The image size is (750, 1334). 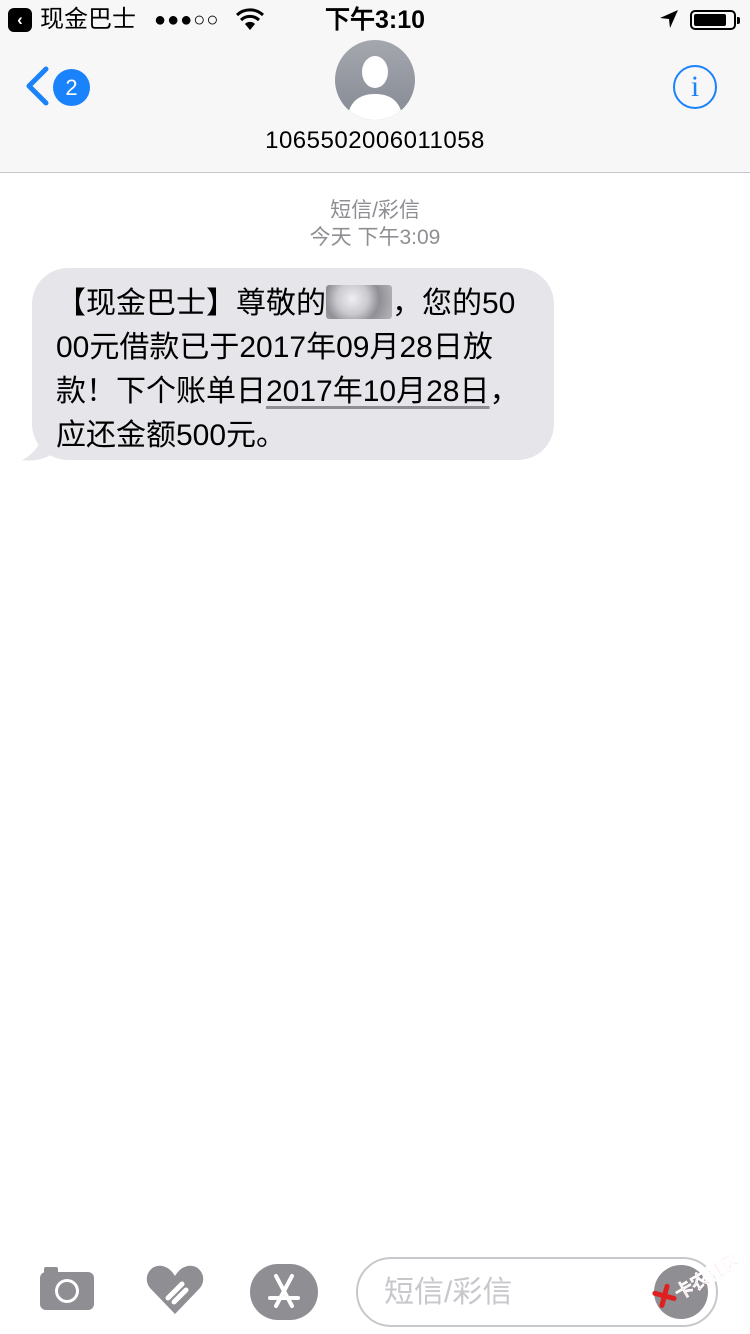 I want to click on unread-count-badge: 2, so click(x=71, y=87).